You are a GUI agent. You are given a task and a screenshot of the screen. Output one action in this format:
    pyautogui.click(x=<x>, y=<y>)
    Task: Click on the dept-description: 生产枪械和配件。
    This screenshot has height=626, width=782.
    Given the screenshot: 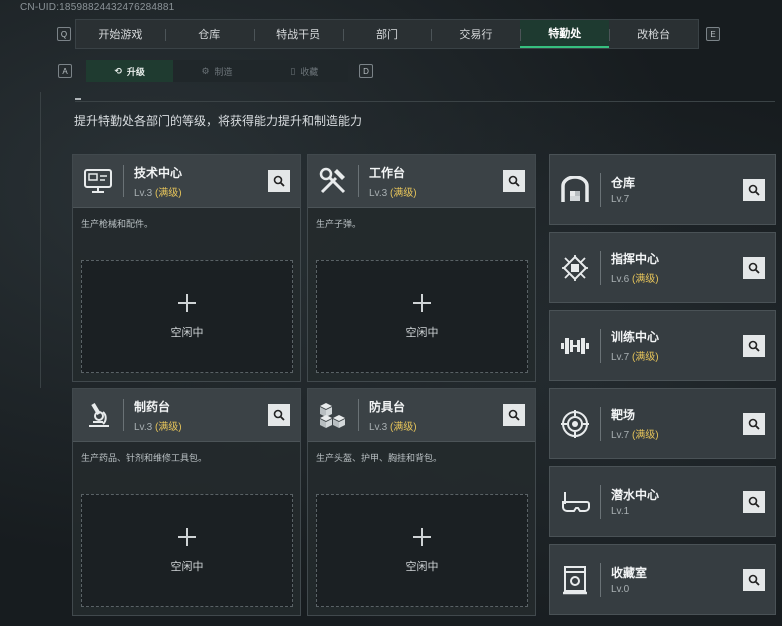 What is the action you would take?
    pyautogui.click(x=117, y=224)
    